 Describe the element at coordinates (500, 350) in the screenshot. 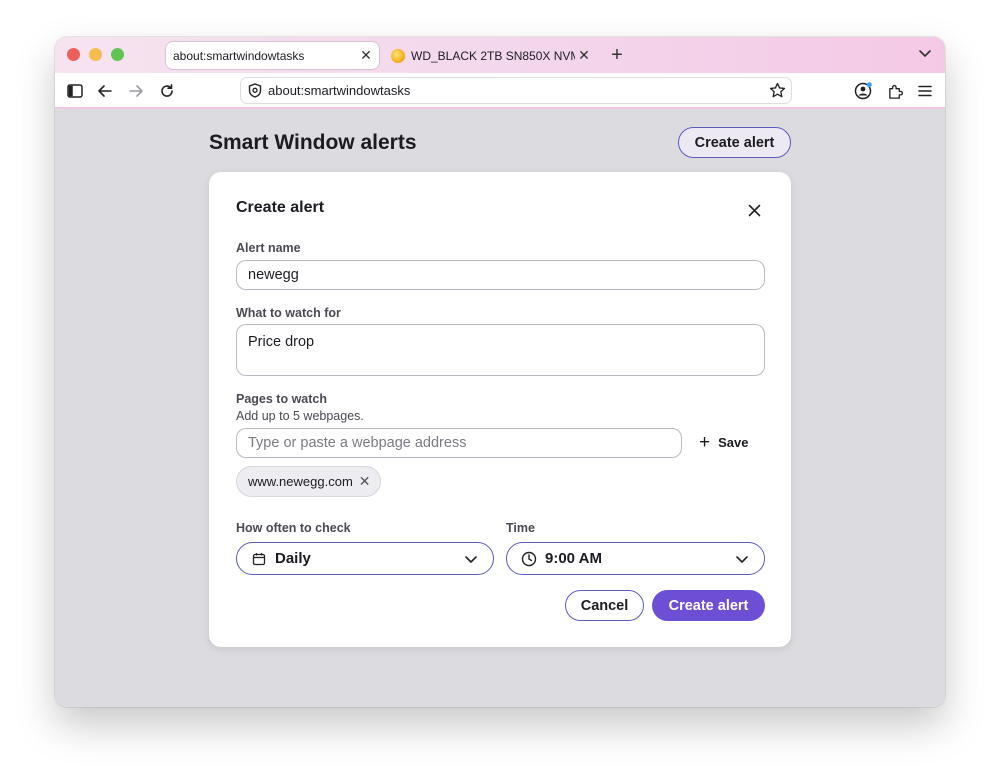

I see `watch-for-textarea: Price drop` at that location.